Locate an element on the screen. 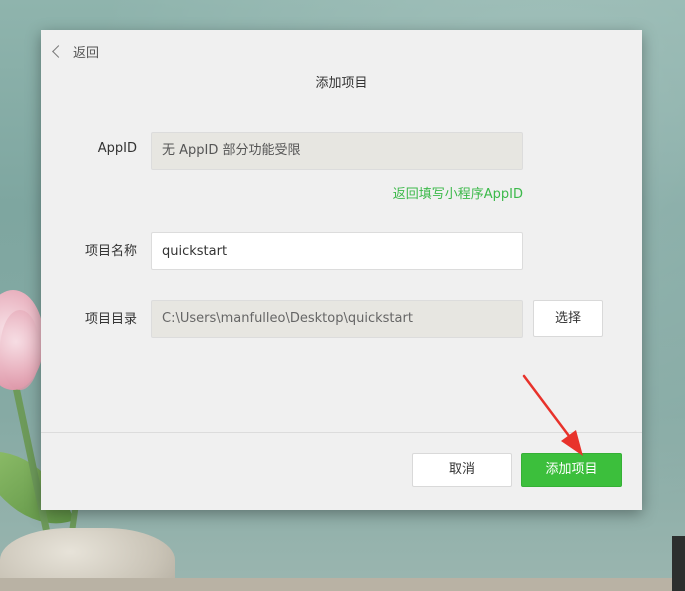  back-button: 返回 is located at coordinates (75, 51).